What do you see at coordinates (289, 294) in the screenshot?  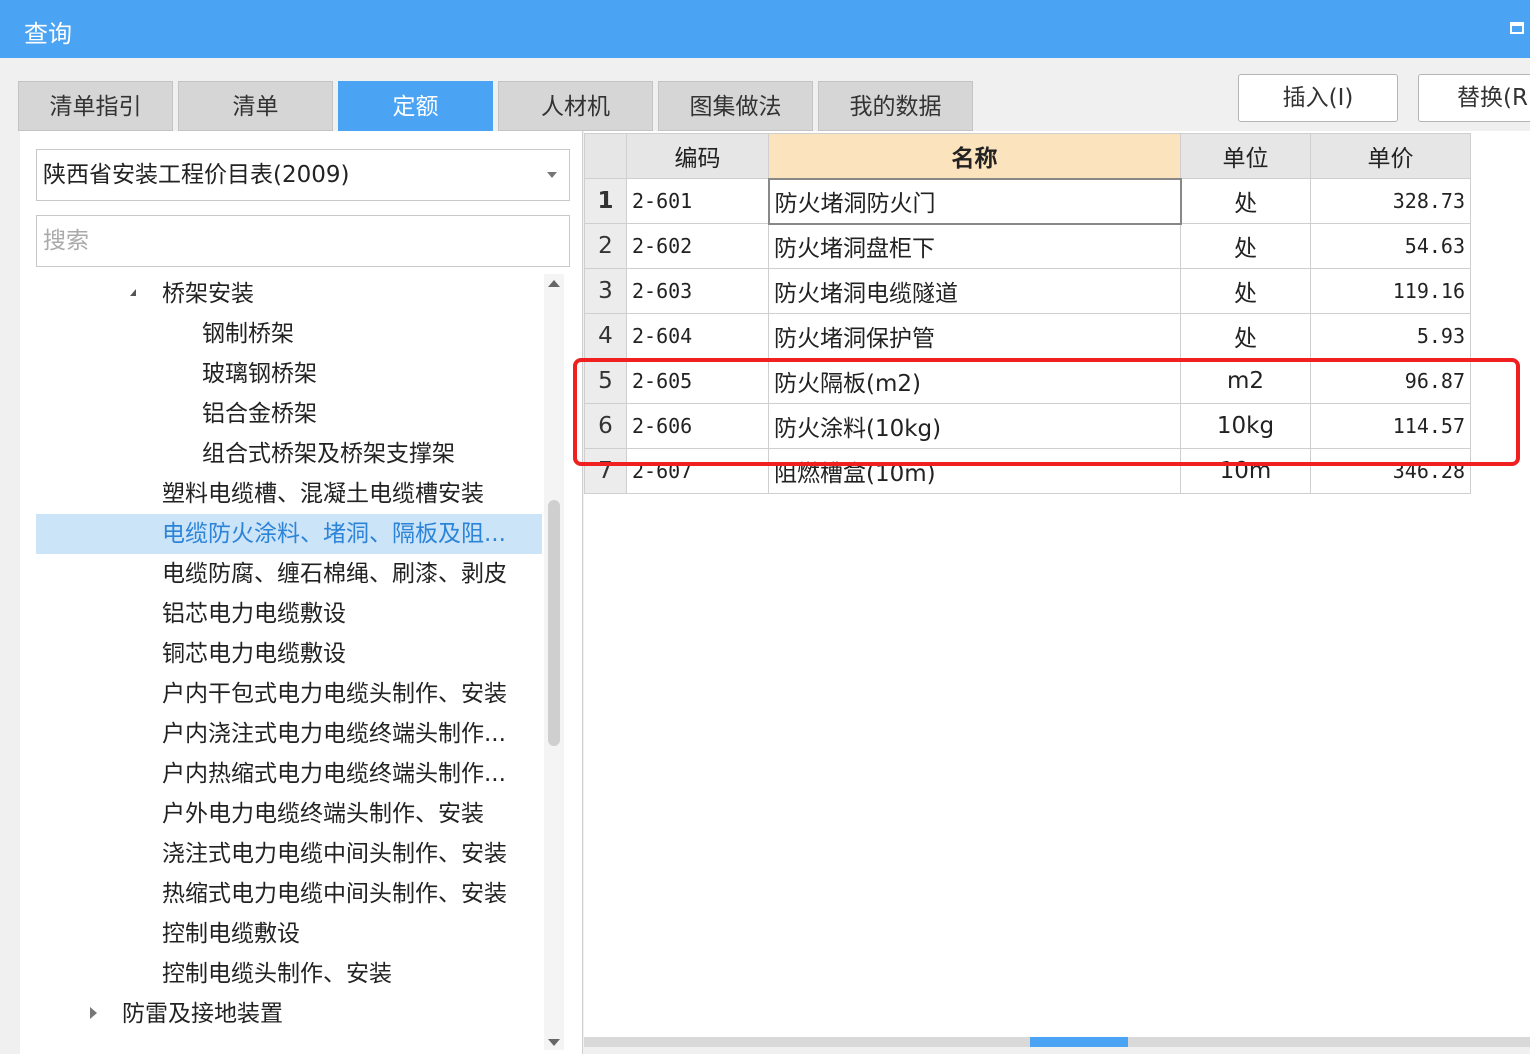 I see `tree-item: 桥架安装` at bounding box center [289, 294].